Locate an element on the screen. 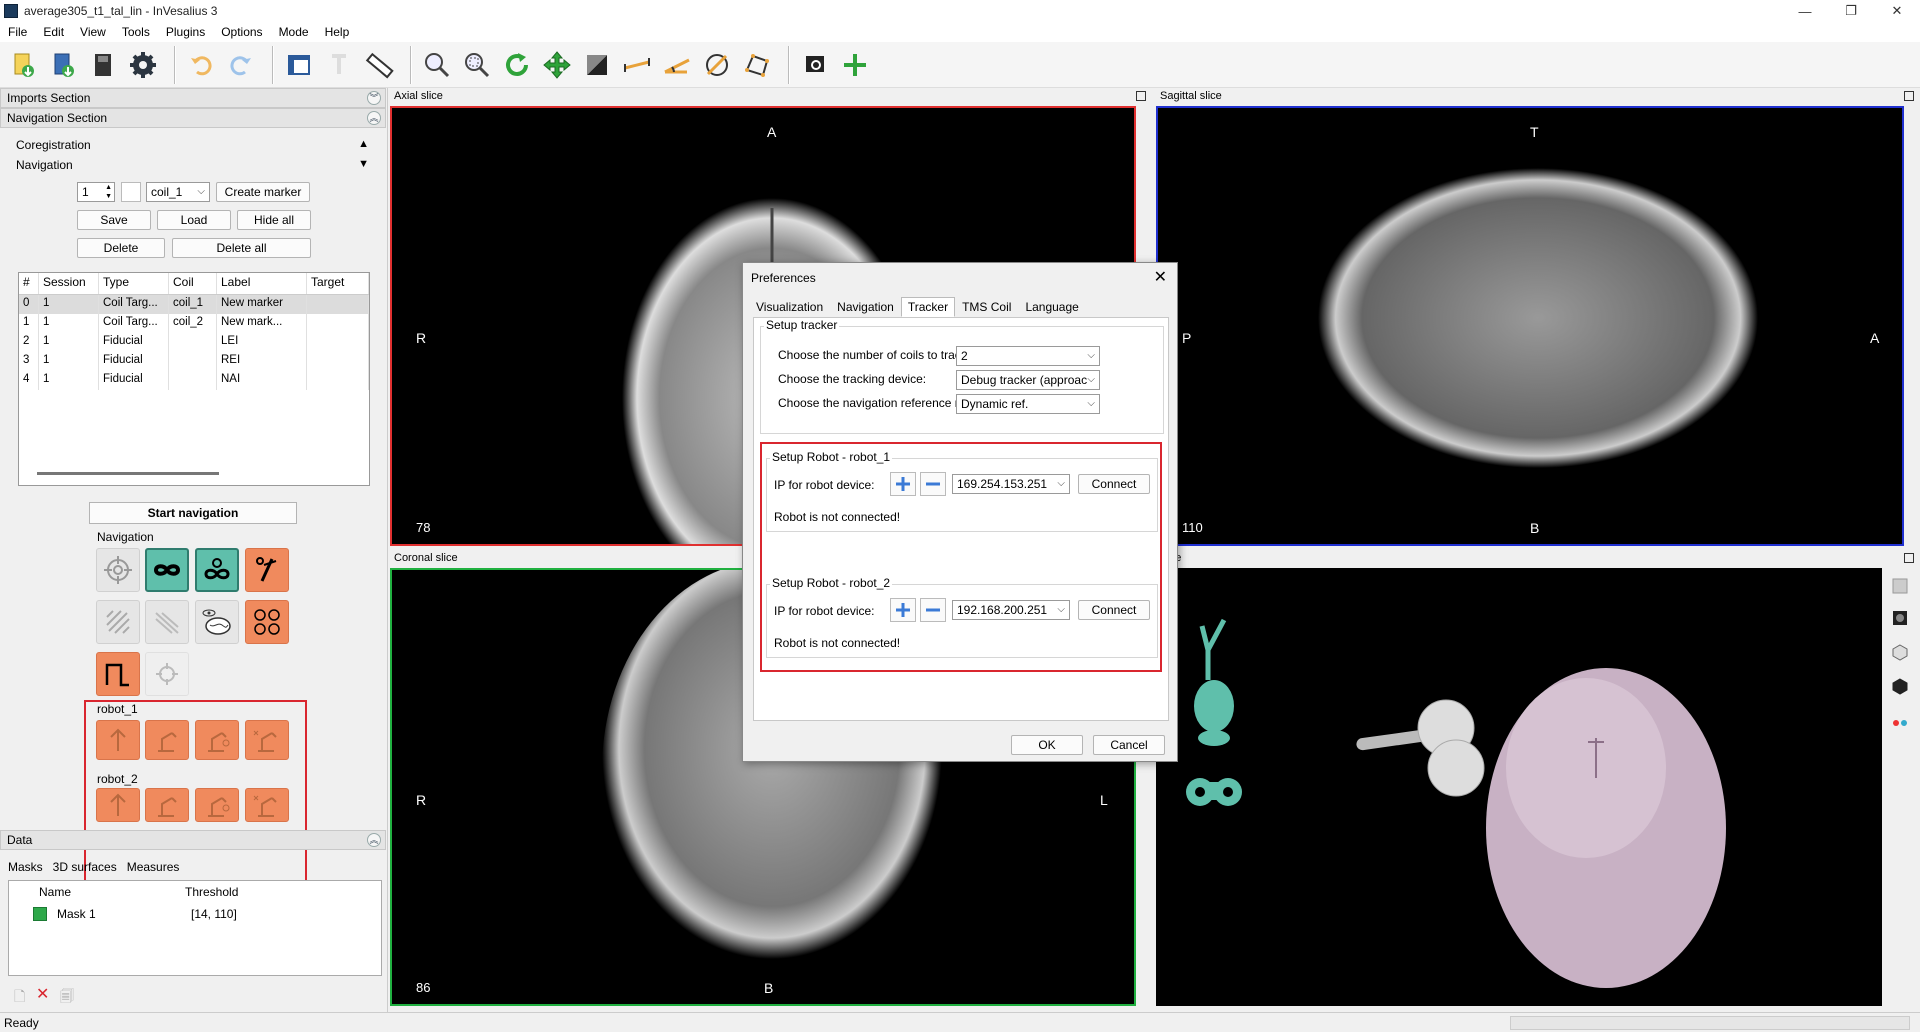 The height and width of the screenshot is (1032, 1920). duplicate-mask-icon: 🗐 is located at coordinates (67, 998).